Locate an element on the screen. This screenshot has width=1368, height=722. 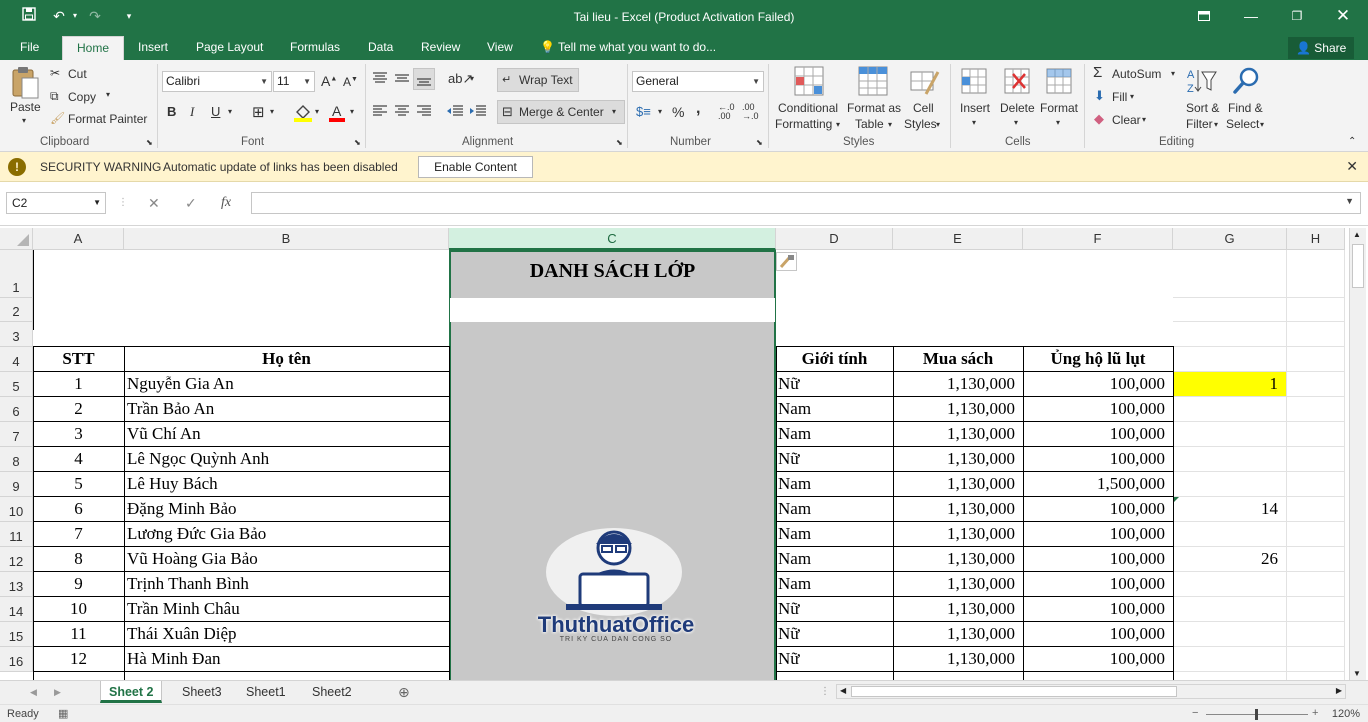
row-header-1: 1 is located at coordinates (16, 274).